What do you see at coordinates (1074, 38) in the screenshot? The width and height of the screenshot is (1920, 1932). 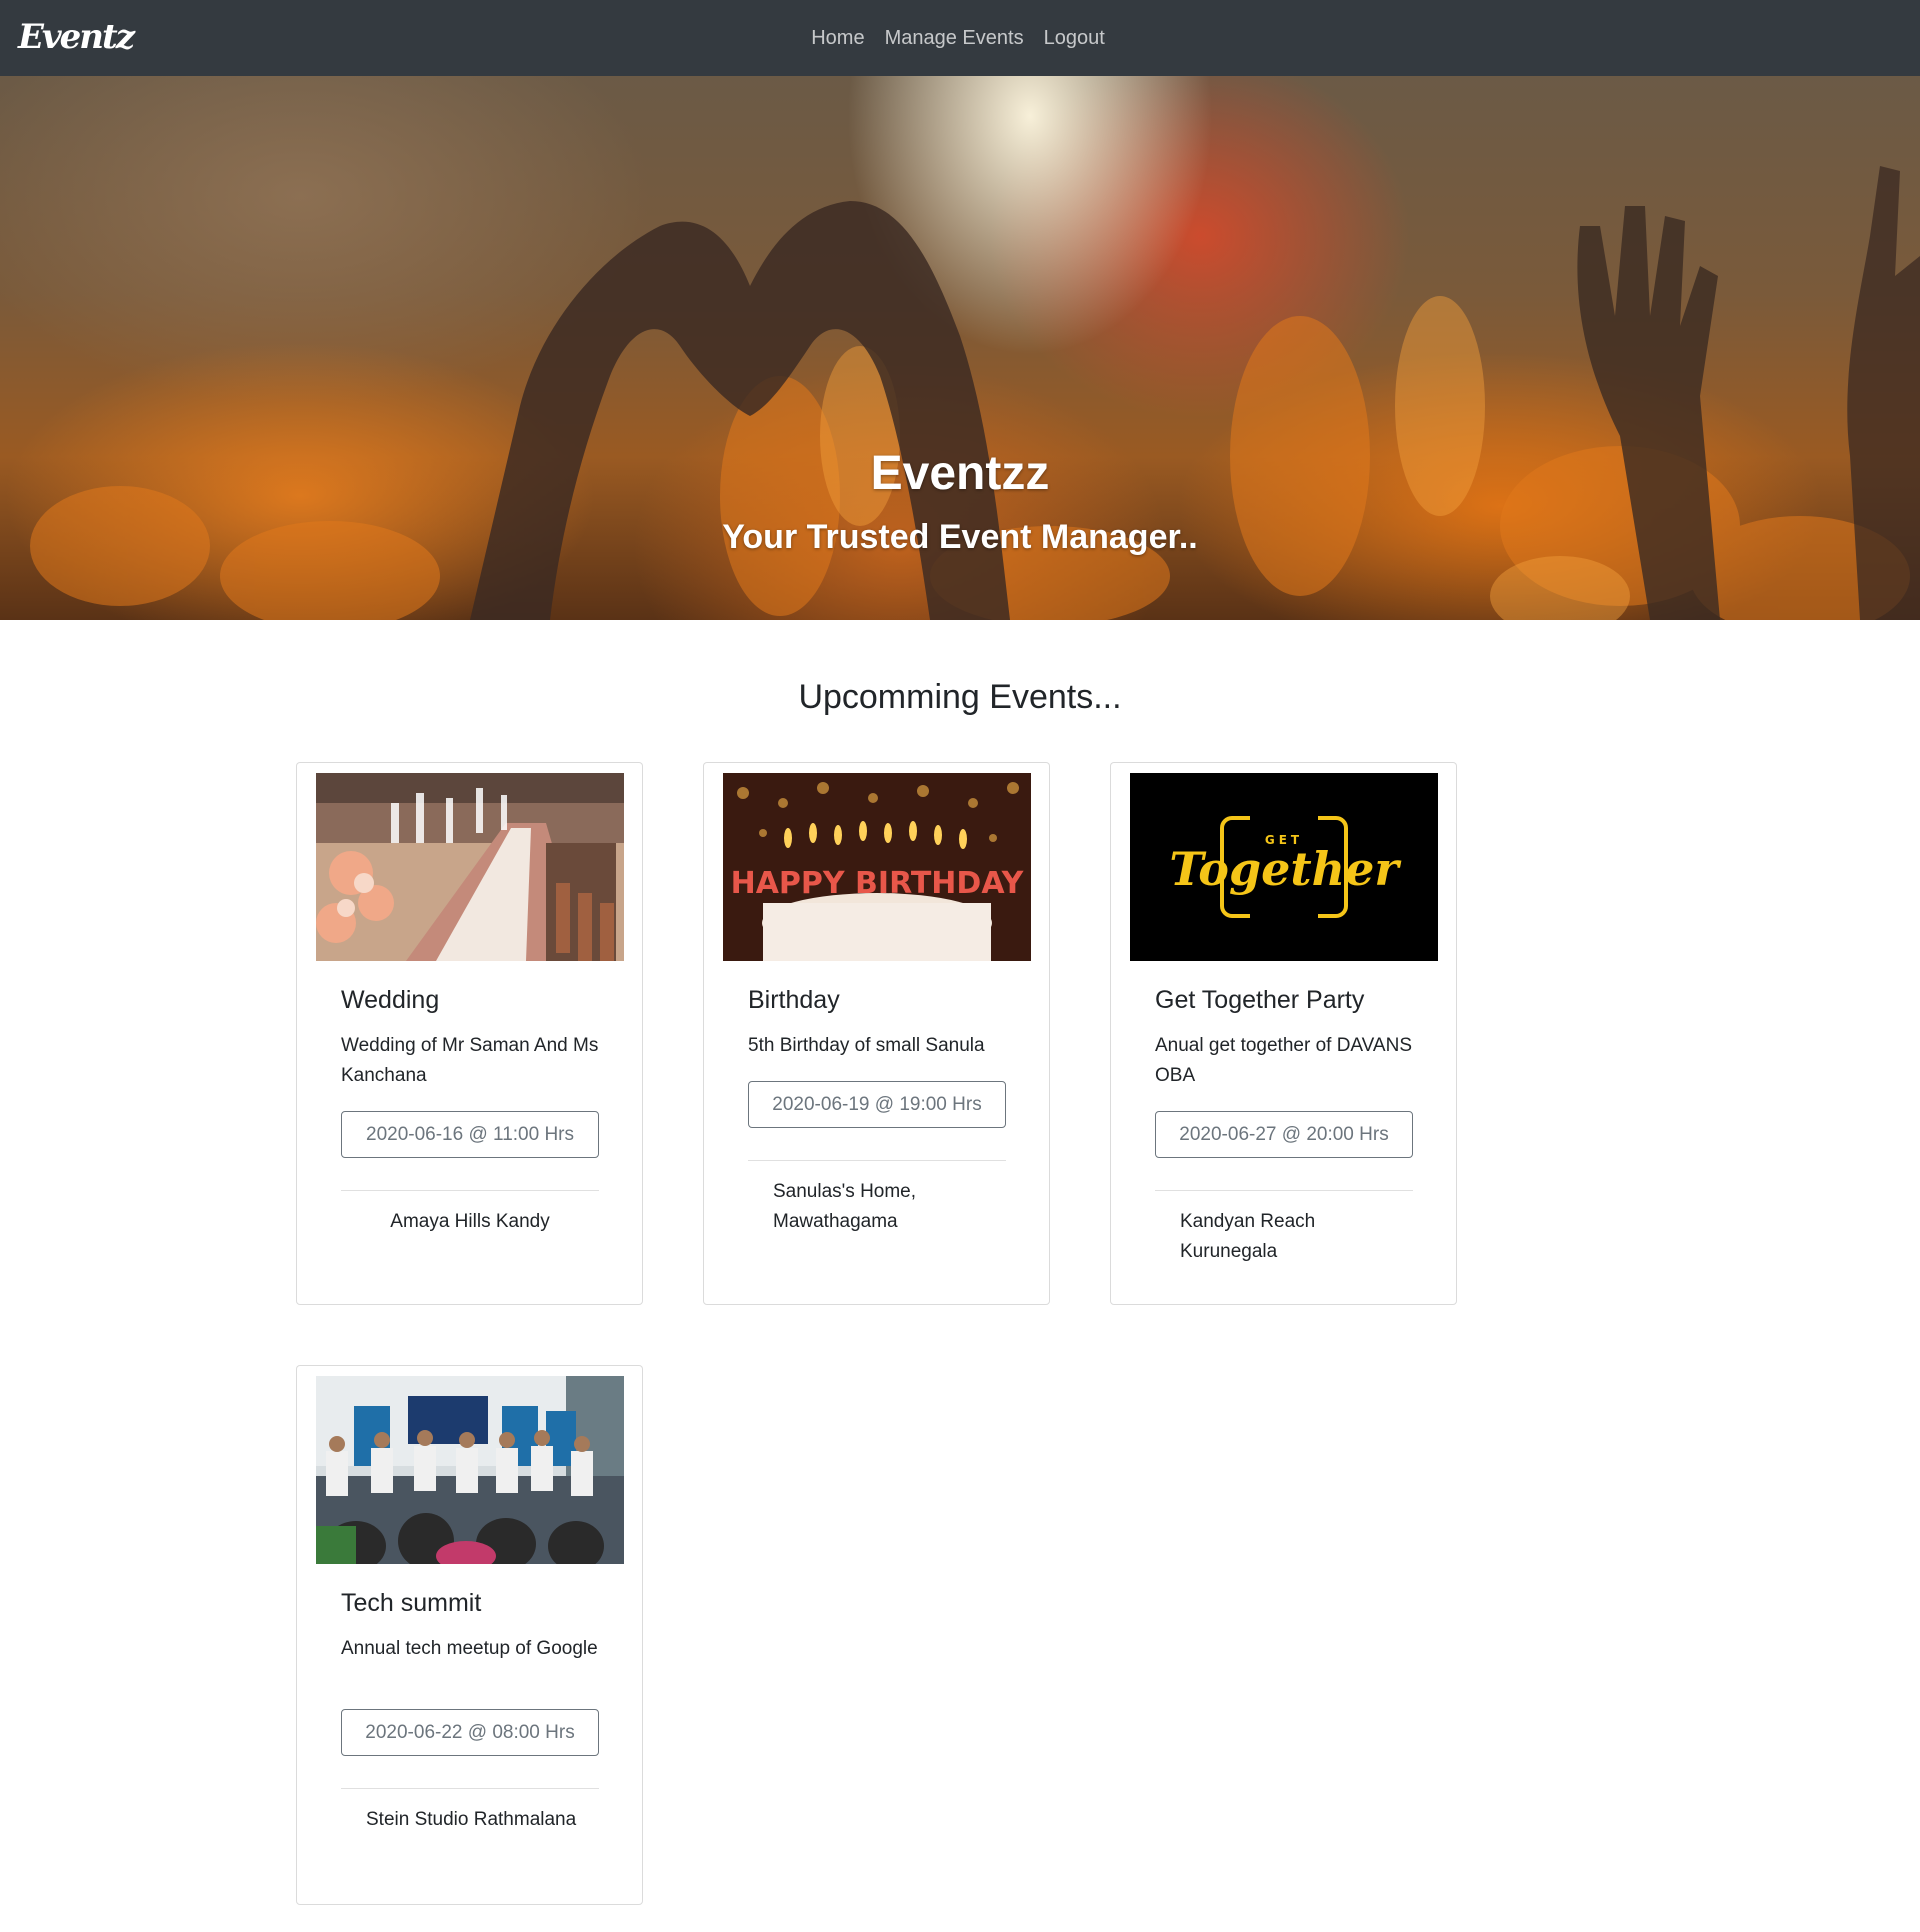 I see `nav-link-logout: Logout` at bounding box center [1074, 38].